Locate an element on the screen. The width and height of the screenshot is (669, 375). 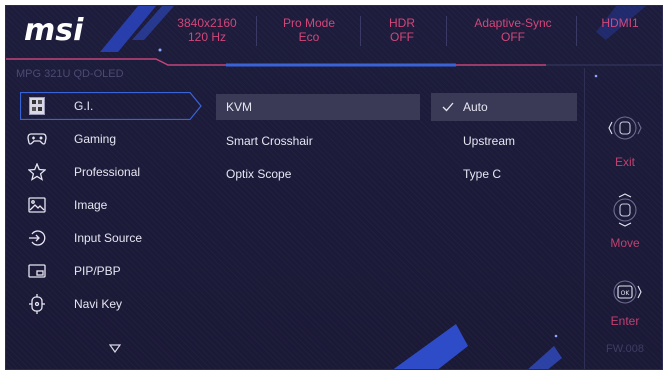
checkmark-icon is located at coordinates (448, 112).